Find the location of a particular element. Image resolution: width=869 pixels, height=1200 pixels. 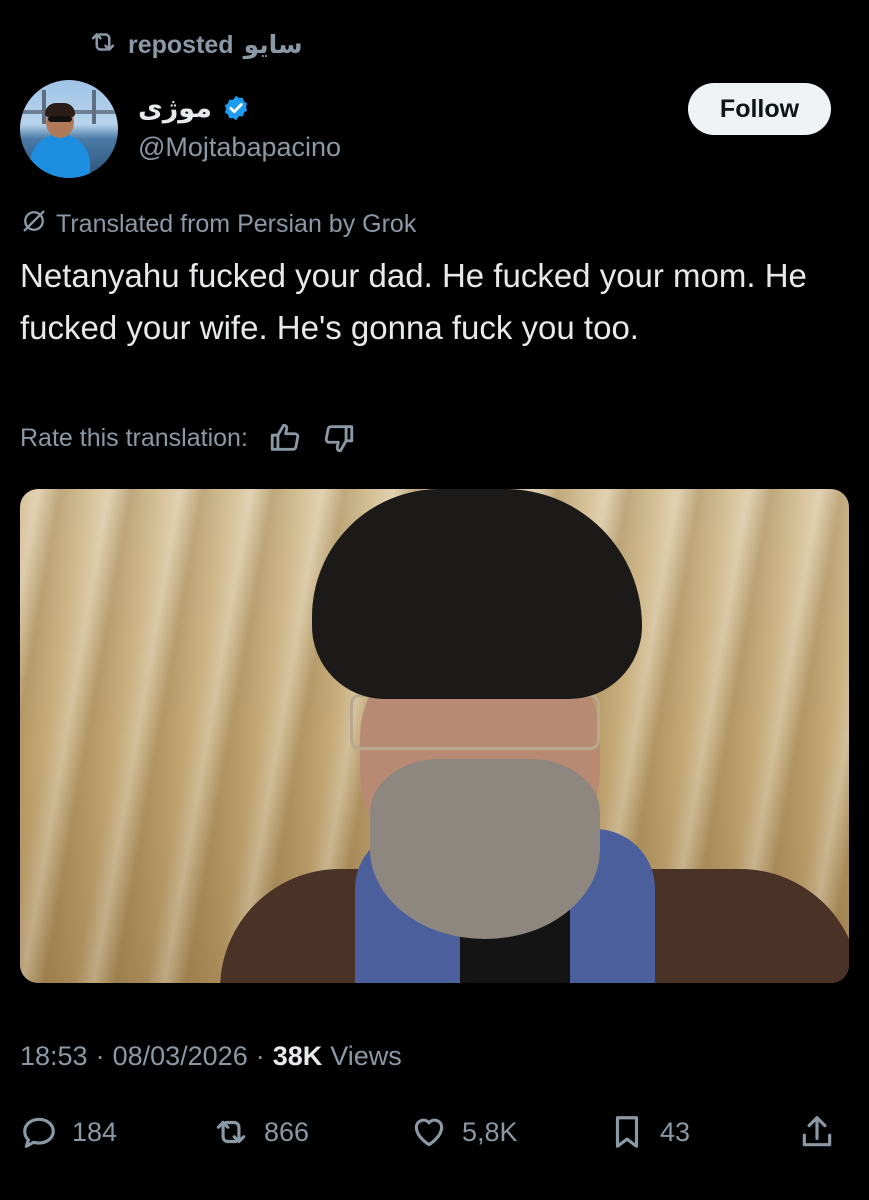

tweet-date: 08/03/2026 is located at coordinates (180, 1056).